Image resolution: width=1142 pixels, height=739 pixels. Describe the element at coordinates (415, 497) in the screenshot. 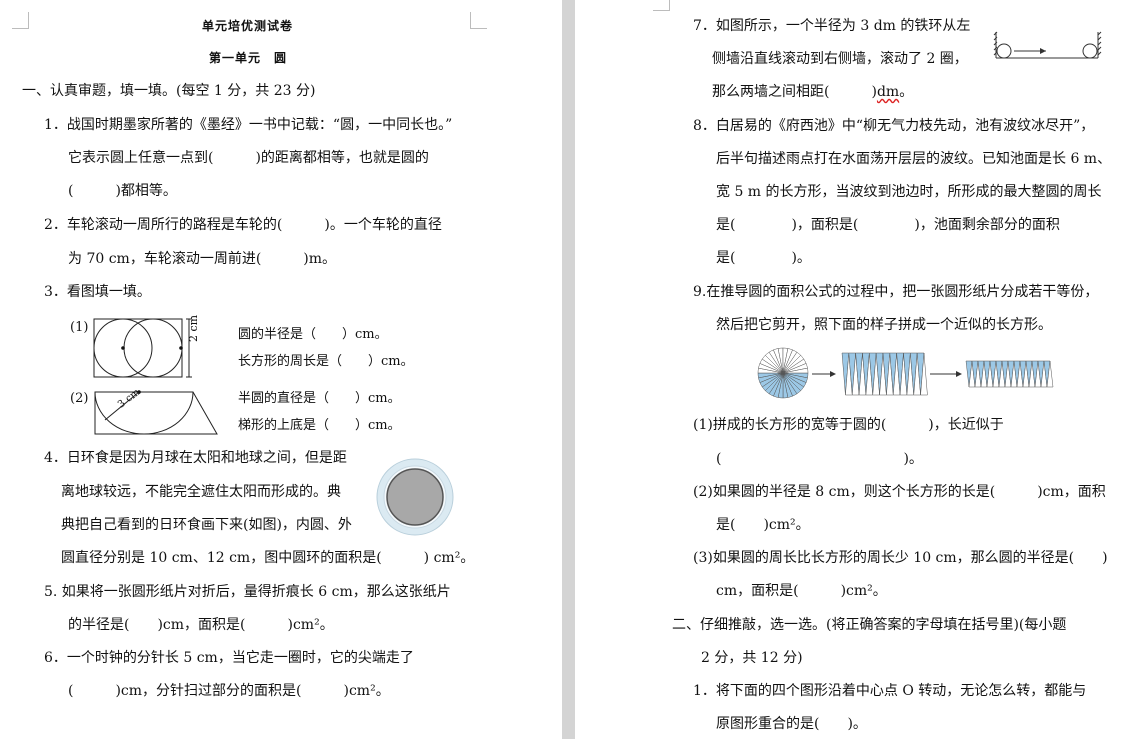

I see `annular-eclipse-image` at that location.